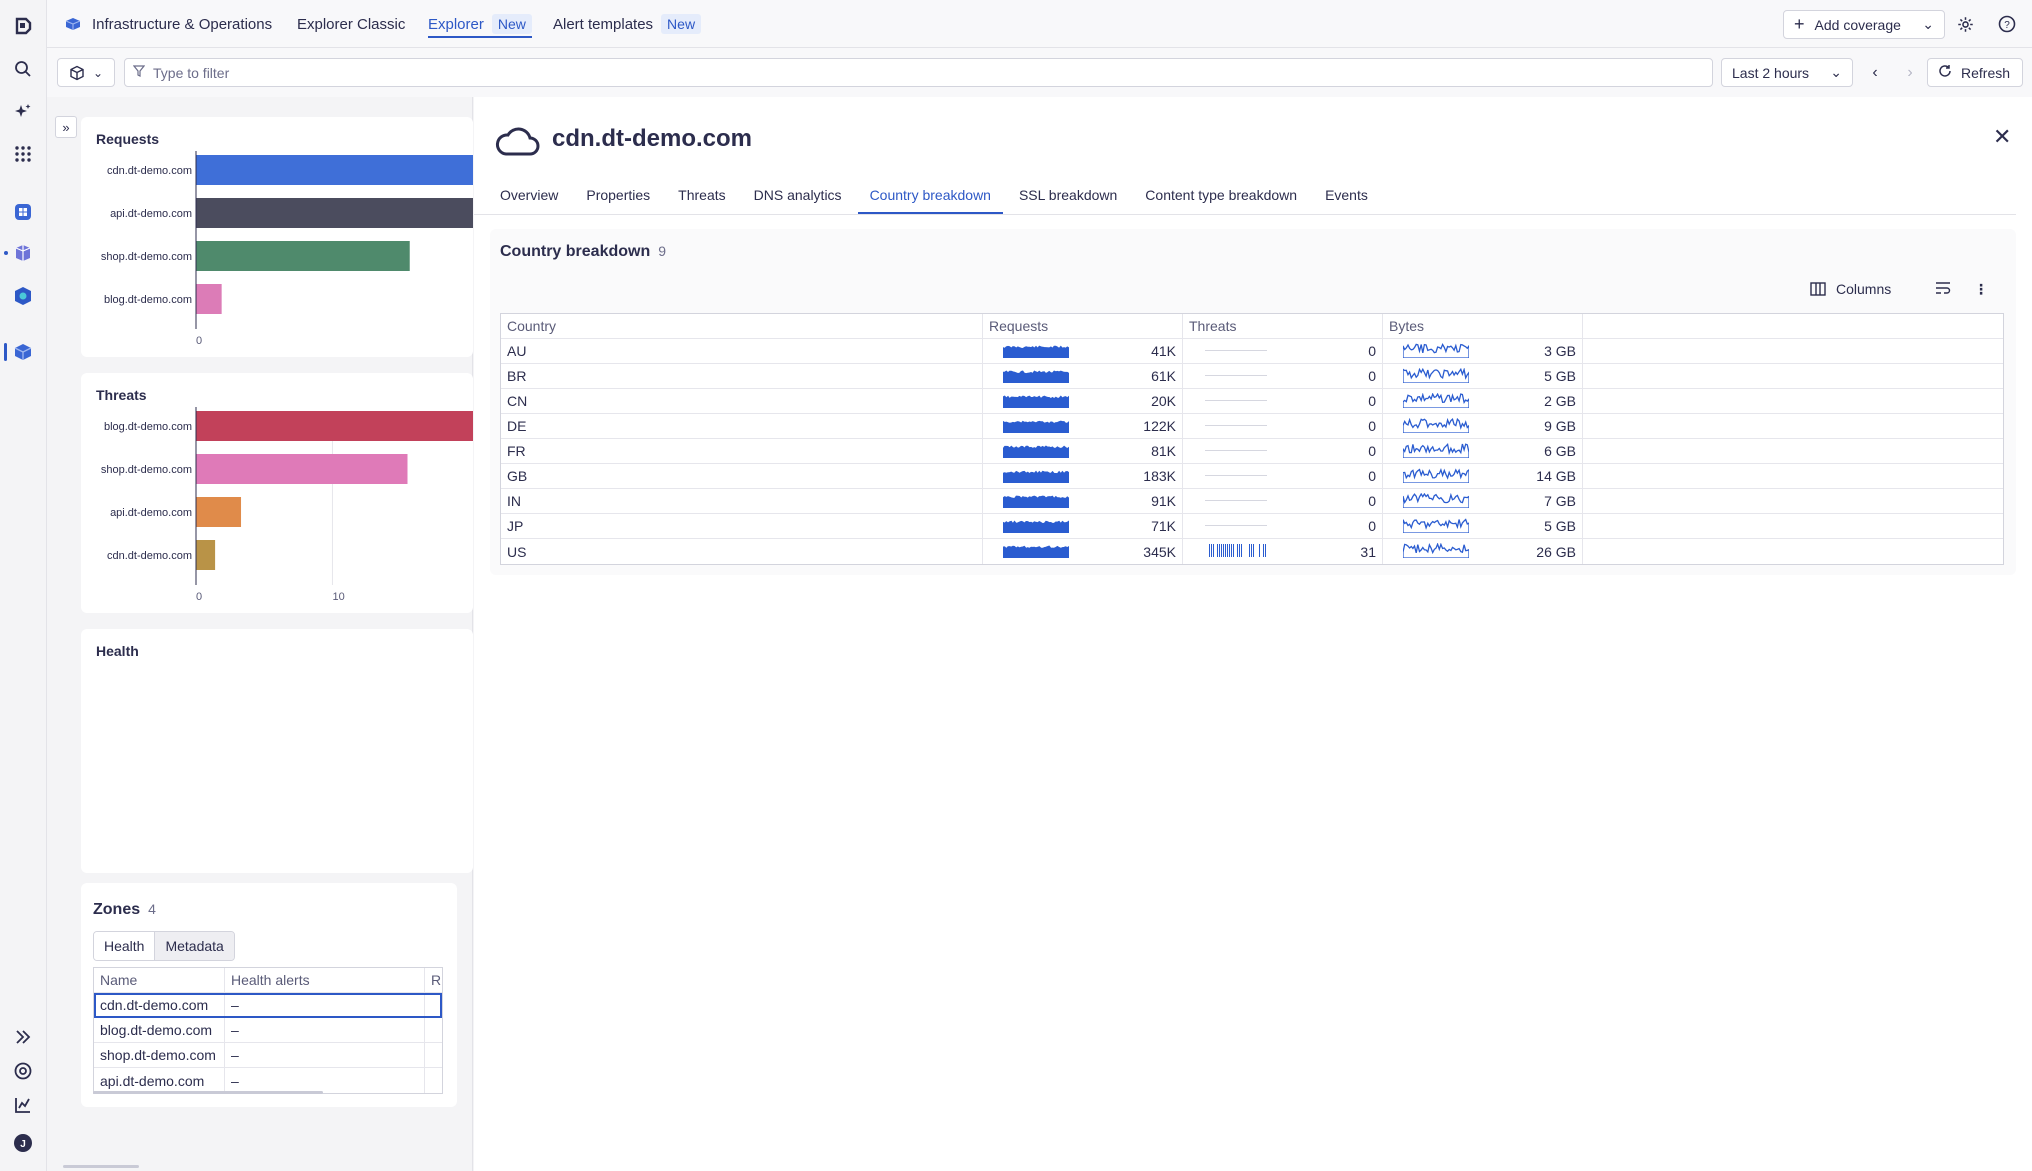 Image resolution: width=2032 pixels, height=1171 pixels. What do you see at coordinates (798, 194) in the screenshot?
I see `tab-dns-analytics: DNS analytics` at bounding box center [798, 194].